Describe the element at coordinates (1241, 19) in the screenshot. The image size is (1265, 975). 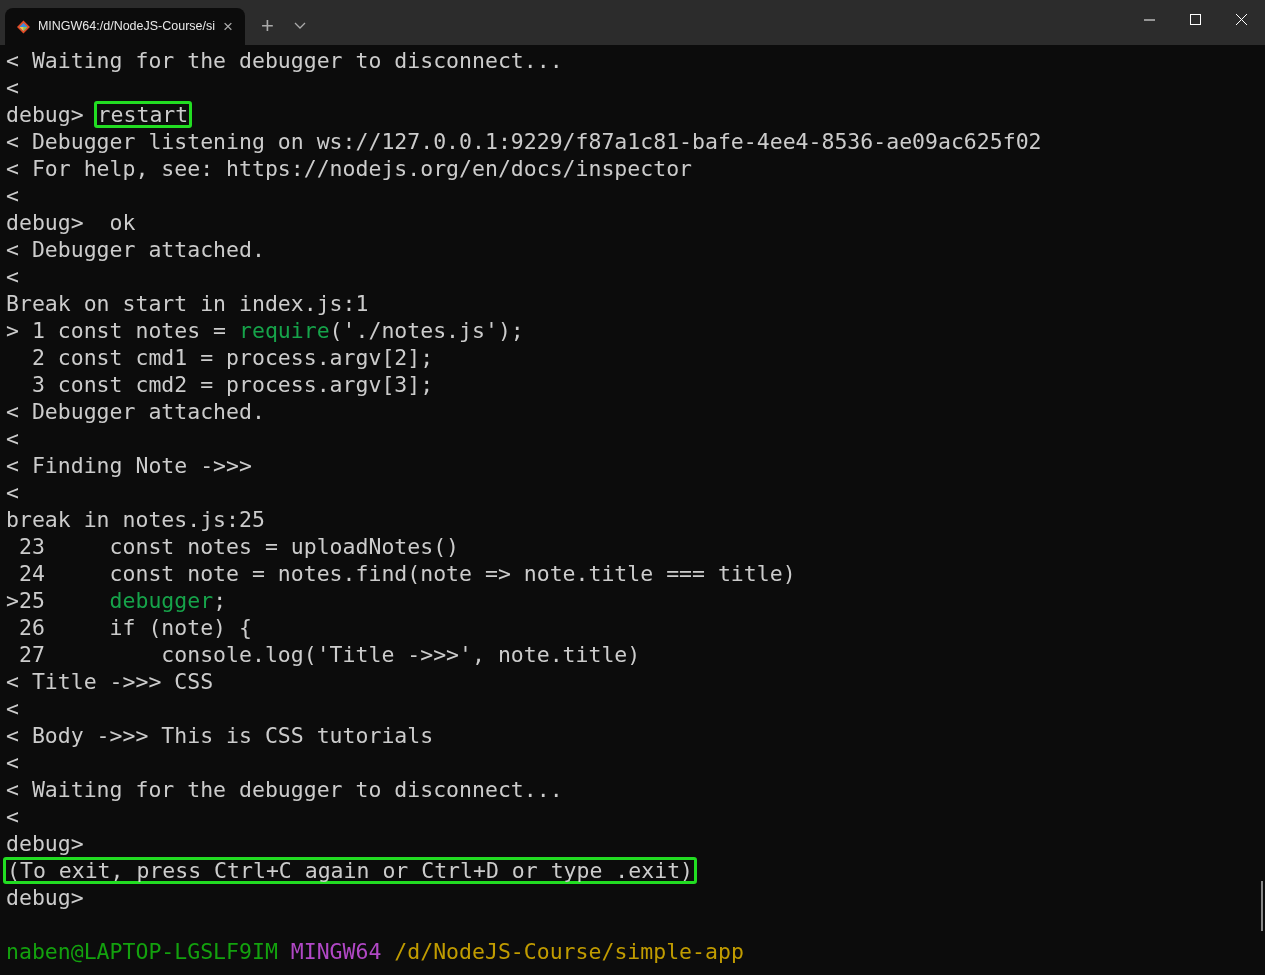
I see `close-icon` at that location.